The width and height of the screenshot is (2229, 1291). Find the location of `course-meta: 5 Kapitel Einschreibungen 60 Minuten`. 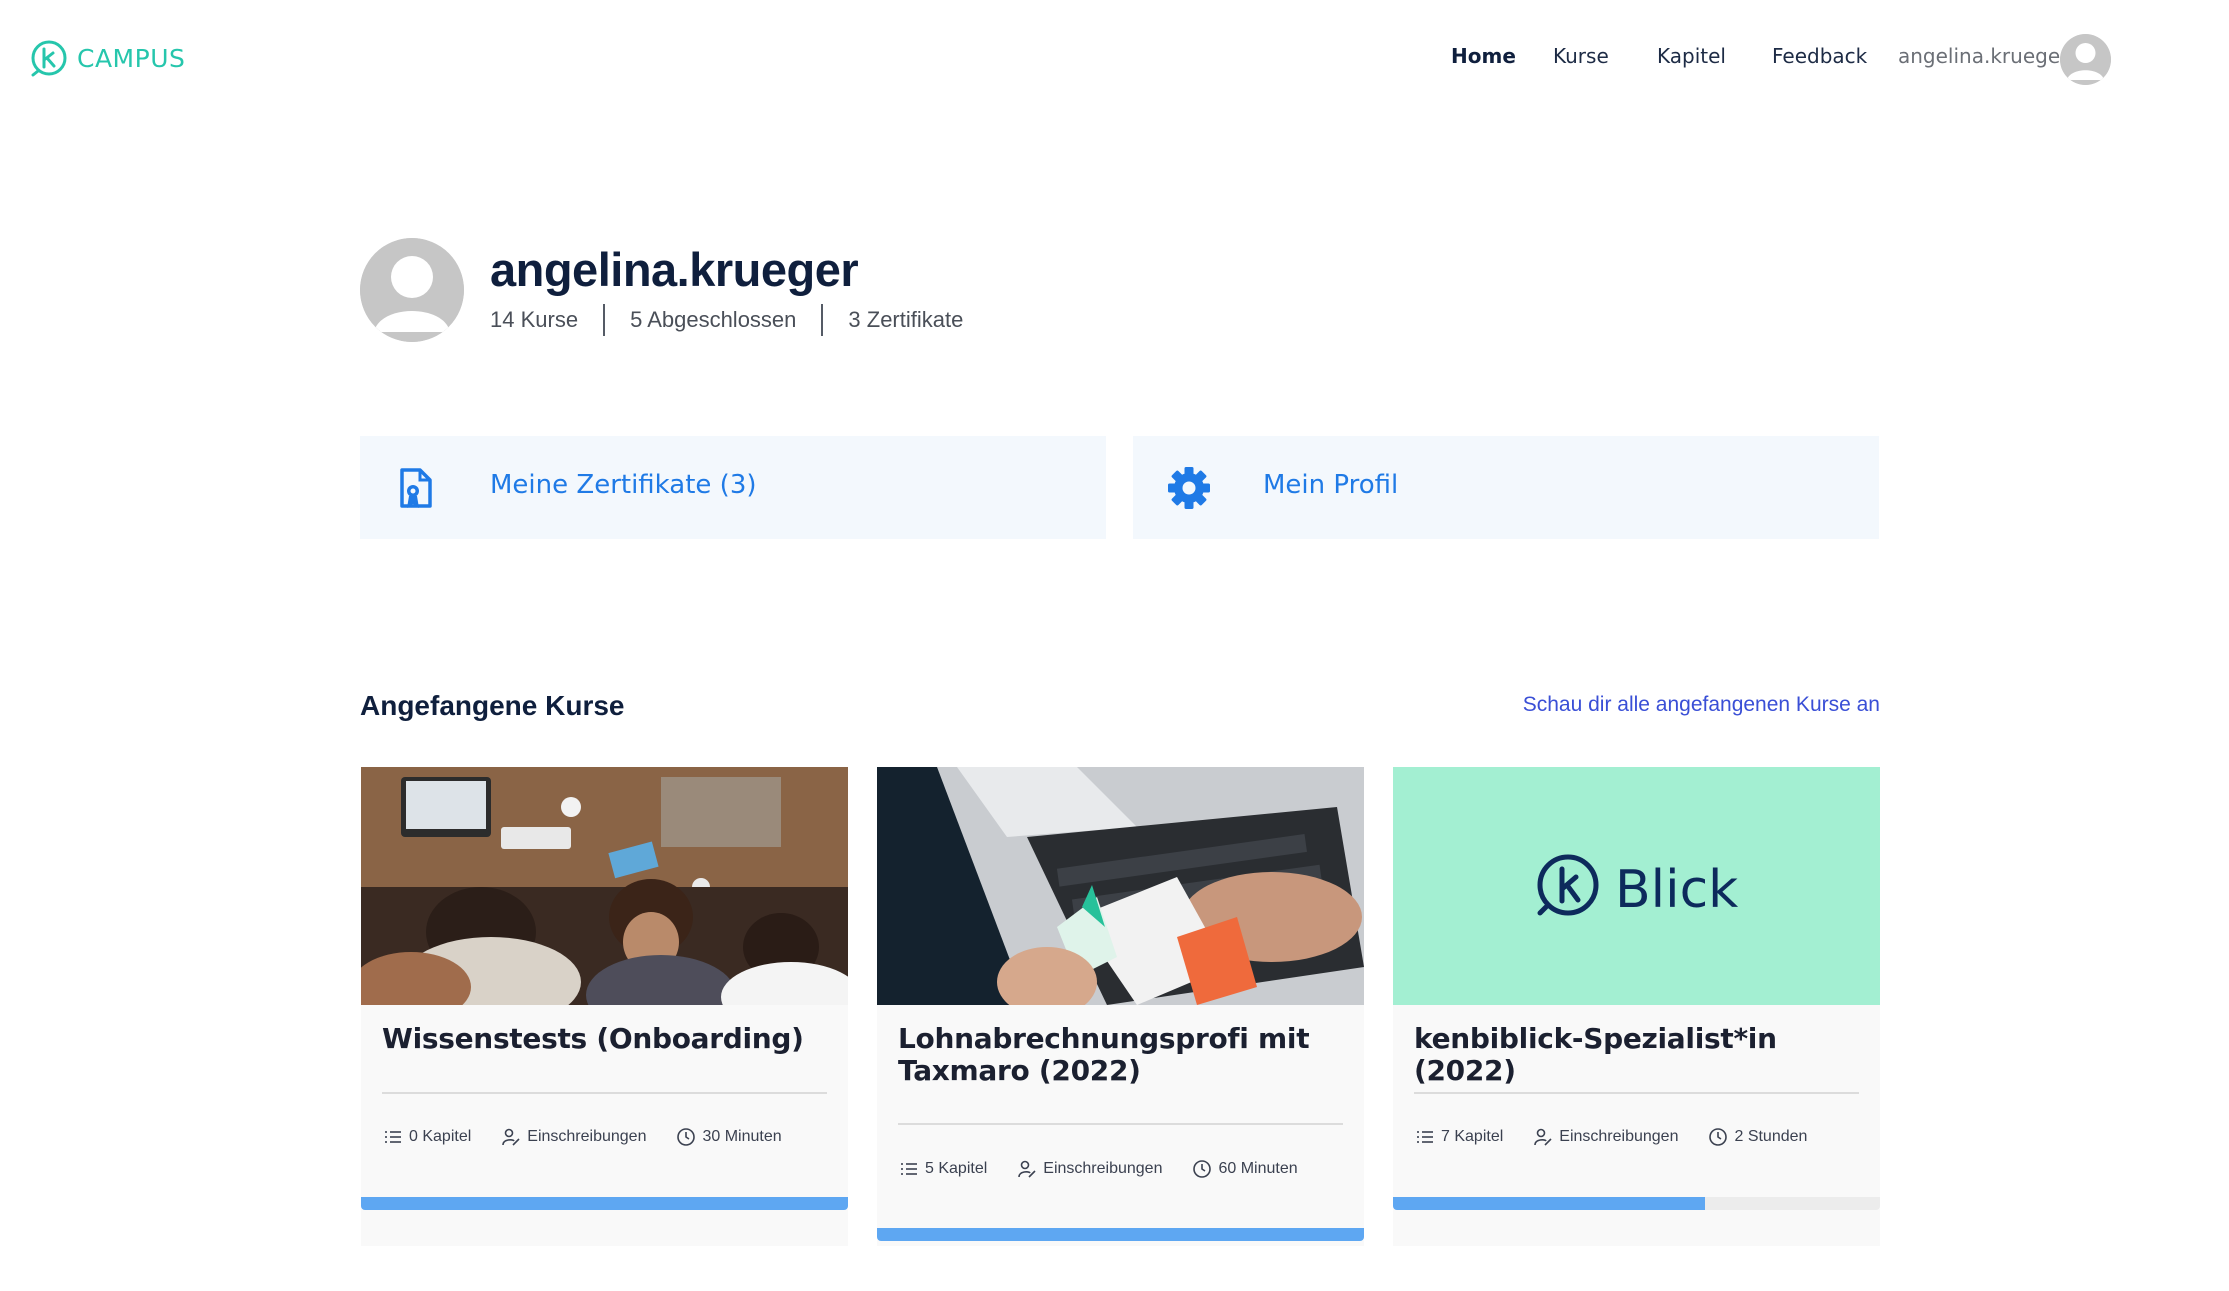

course-meta: 5 Kapitel Einschreibungen 60 Minuten is located at coordinates (1113, 1169).